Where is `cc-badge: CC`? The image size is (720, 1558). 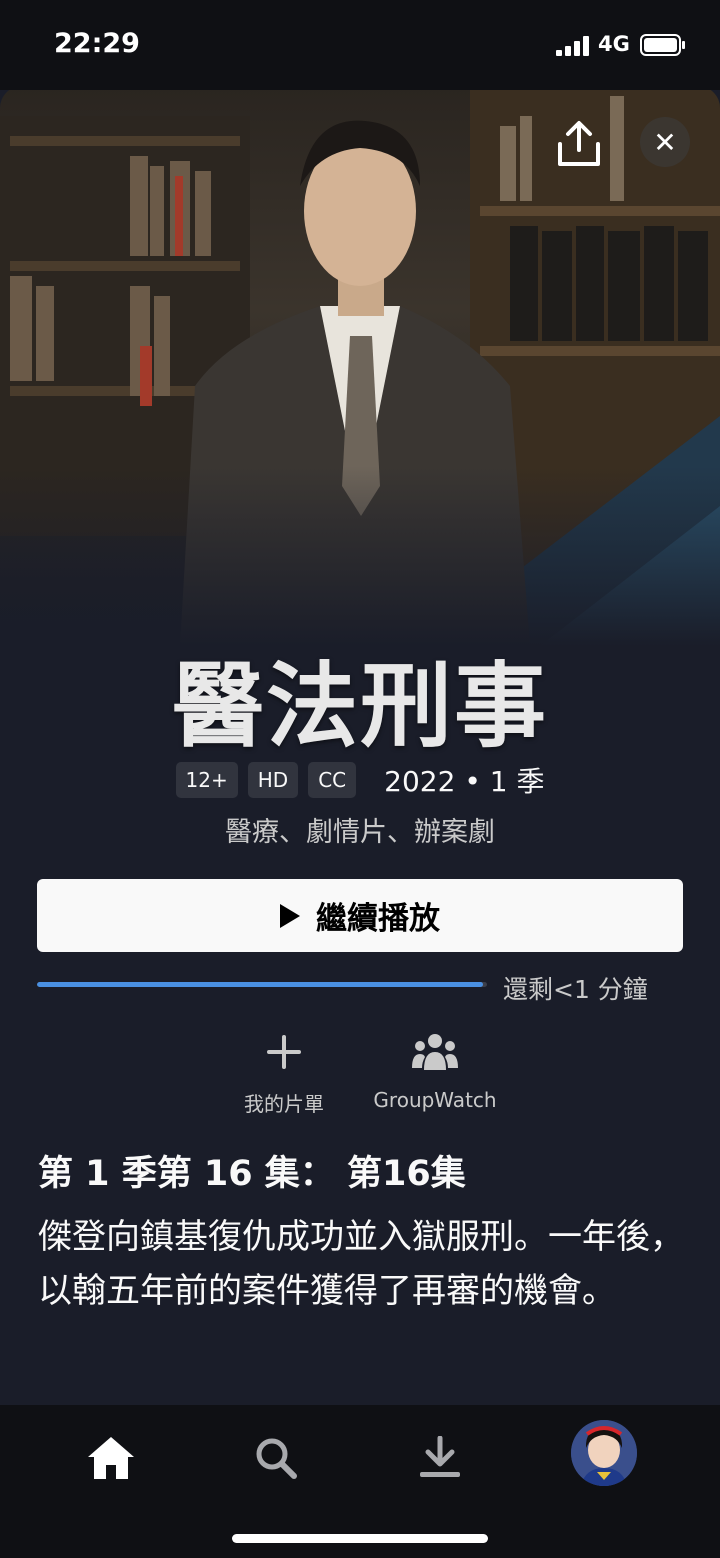
cc-badge: CC is located at coordinates (332, 780).